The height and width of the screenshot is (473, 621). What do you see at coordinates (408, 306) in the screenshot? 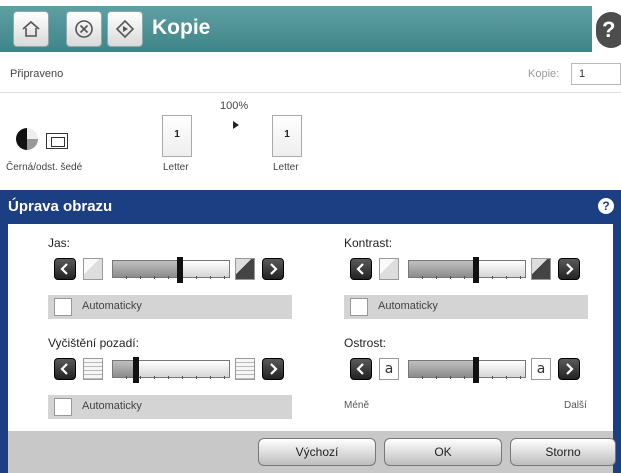
I see `contrast-auto-label: Automaticky` at bounding box center [408, 306].